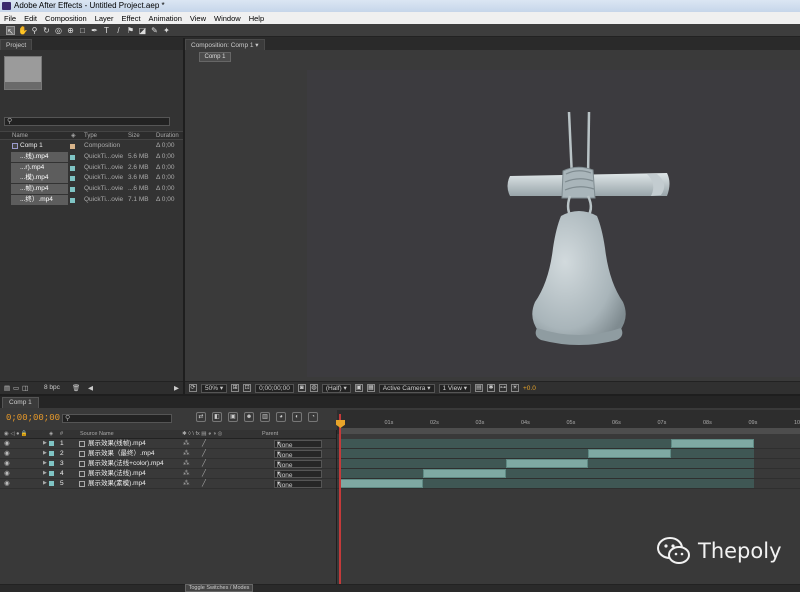 Image resolution: width=800 pixels, height=592 pixels. Describe the element at coordinates (217, 417) in the screenshot. I see `live-update-icon: ◧` at that location.